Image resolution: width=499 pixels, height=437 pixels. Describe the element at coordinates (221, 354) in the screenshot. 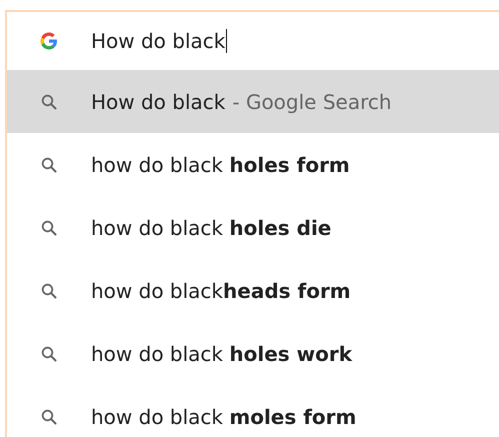

I see `suggestion-text: how do black holes work` at that location.